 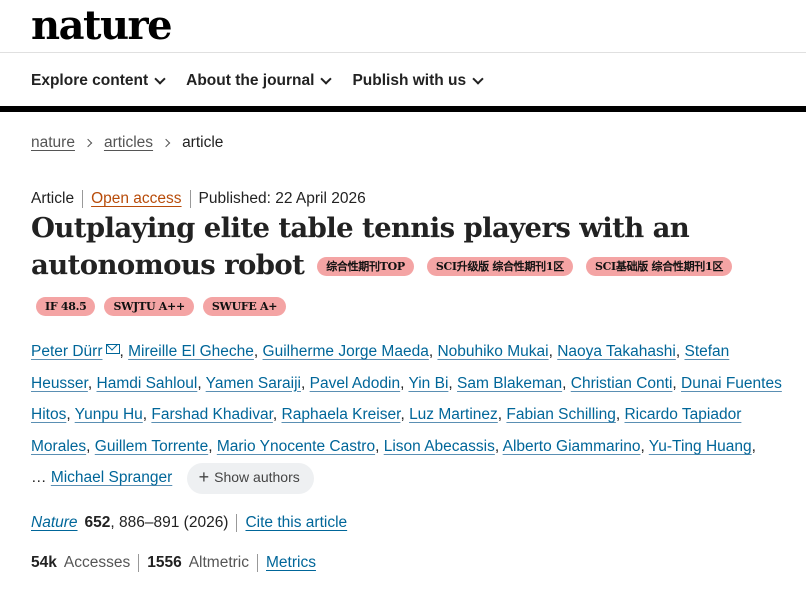 What do you see at coordinates (700, 446) in the screenshot?
I see `author-link: Yu-Ting Huang` at bounding box center [700, 446].